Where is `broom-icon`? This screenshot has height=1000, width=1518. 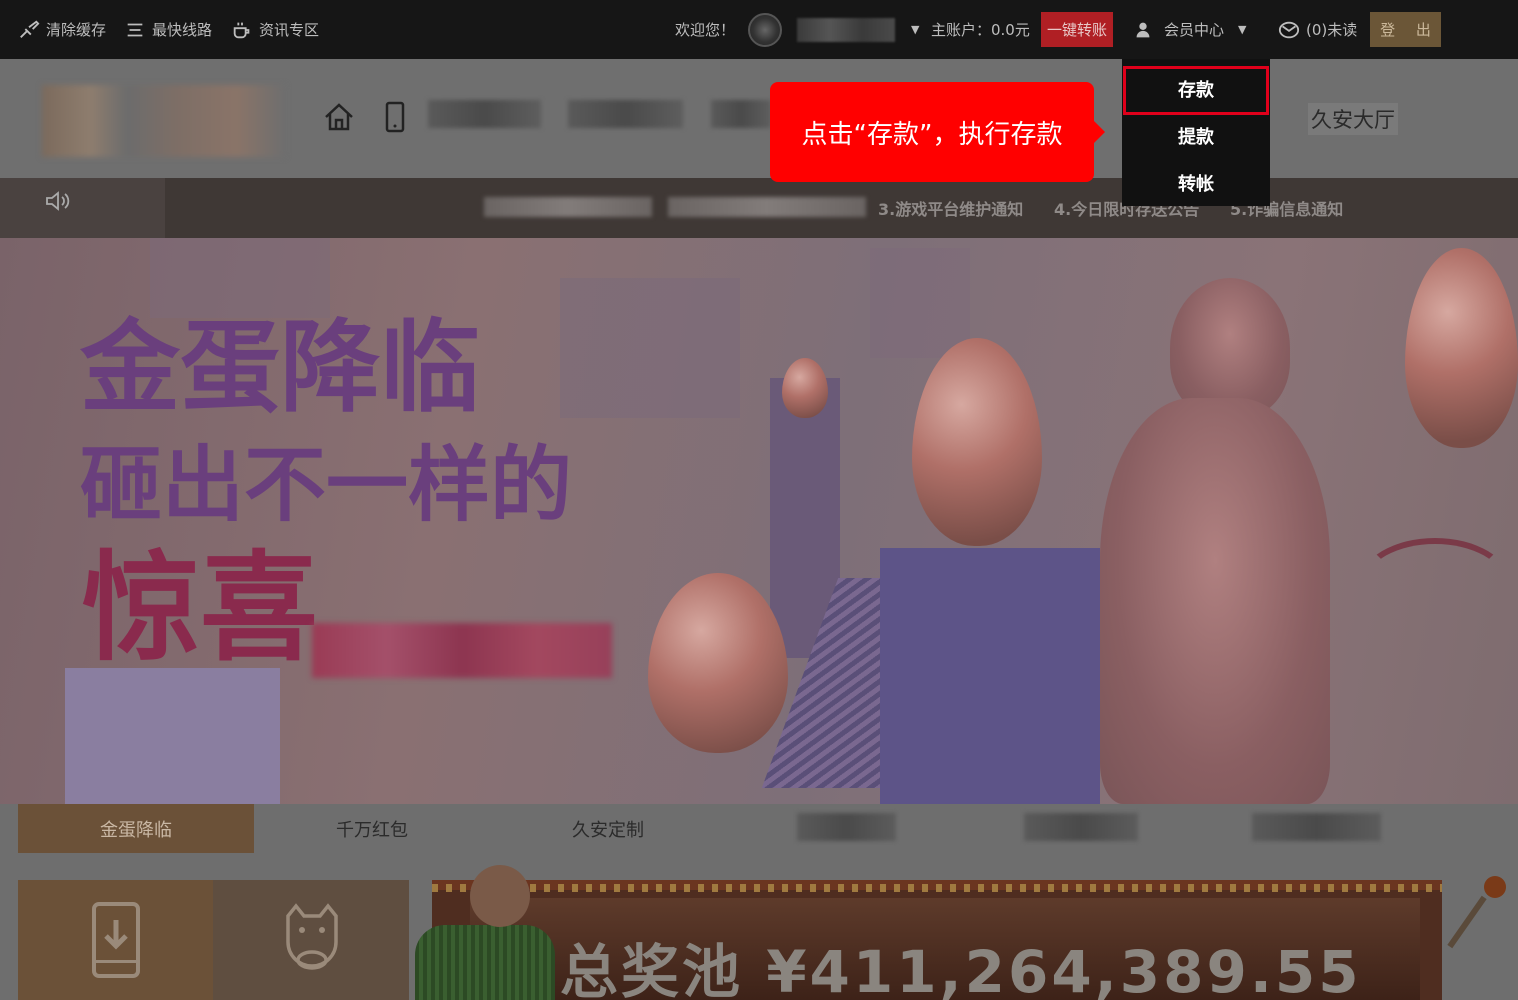
broom-icon is located at coordinates (29, 30).